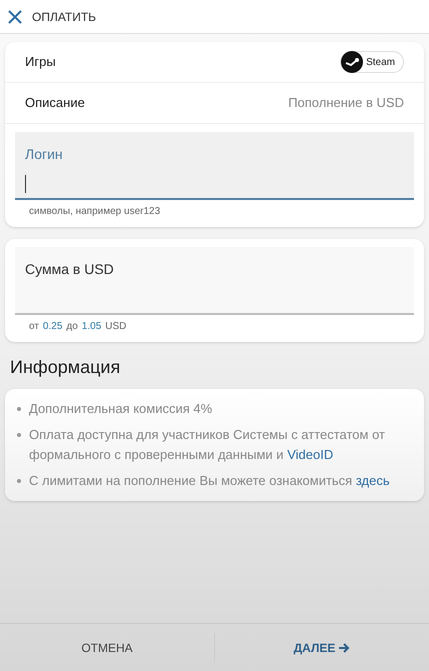 The image size is (429, 671). I want to click on section-title: Информация, so click(65, 367).